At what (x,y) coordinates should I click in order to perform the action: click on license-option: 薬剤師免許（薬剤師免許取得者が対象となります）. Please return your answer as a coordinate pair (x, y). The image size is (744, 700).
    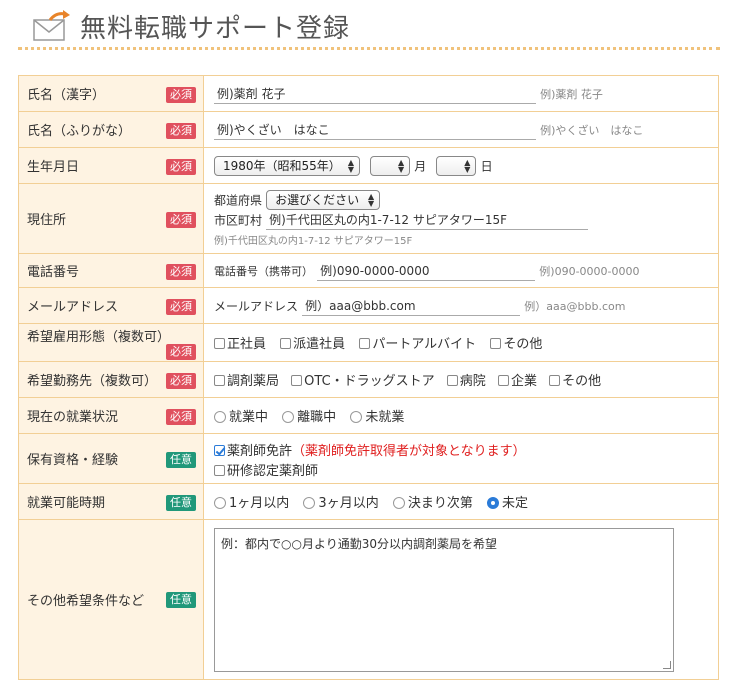
    Looking at the image, I should click on (461, 450).